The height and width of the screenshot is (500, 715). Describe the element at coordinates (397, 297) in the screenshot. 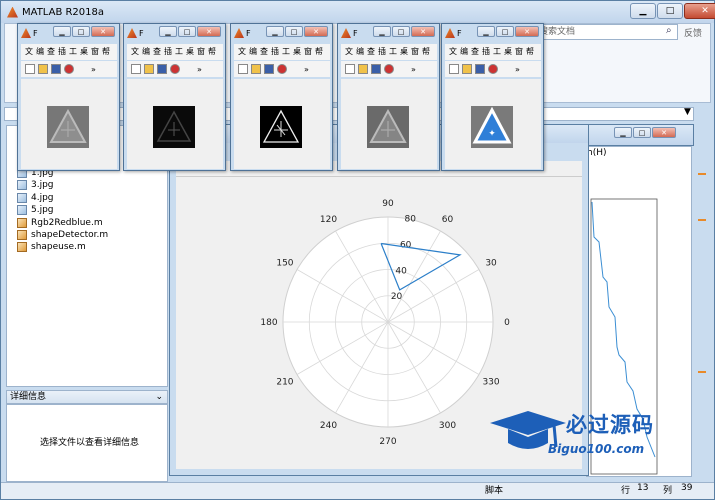

I see `radial-tick-label: 20` at that location.